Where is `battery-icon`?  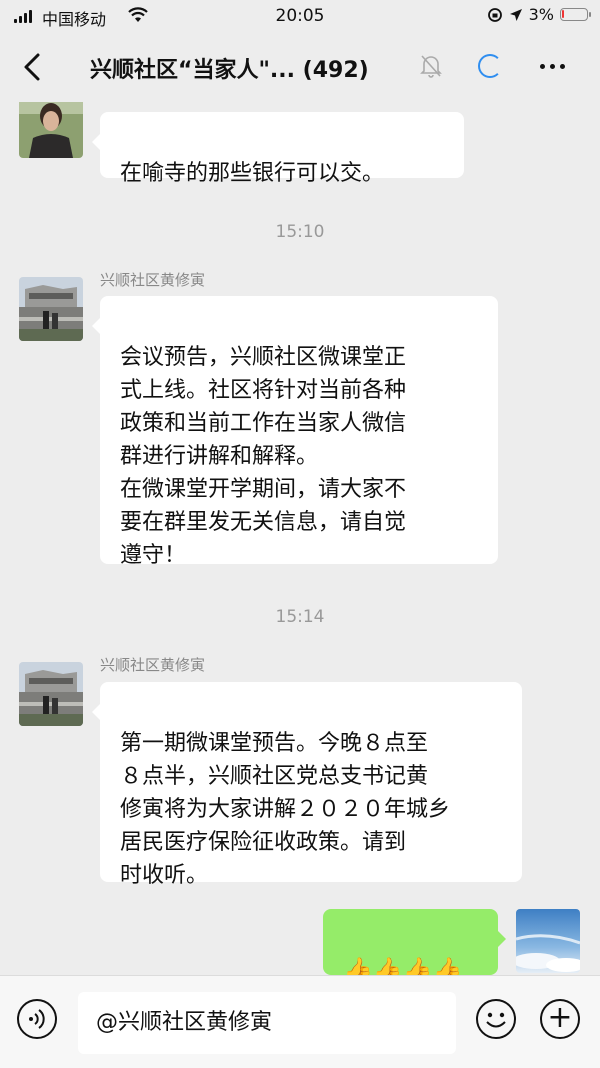
battery-icon is located at coordinates (575, 14).